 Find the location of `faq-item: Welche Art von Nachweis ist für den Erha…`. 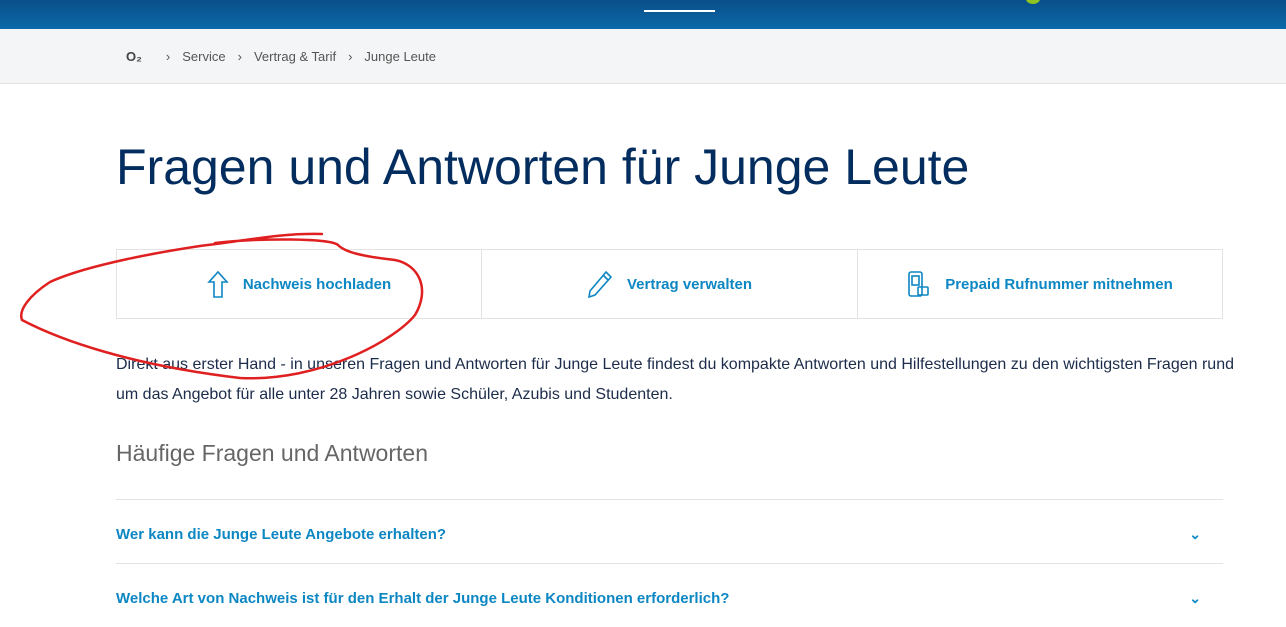

faq-item: Welche Art von Nachweis ist für den Erha… is located at coordinates (669, 595).